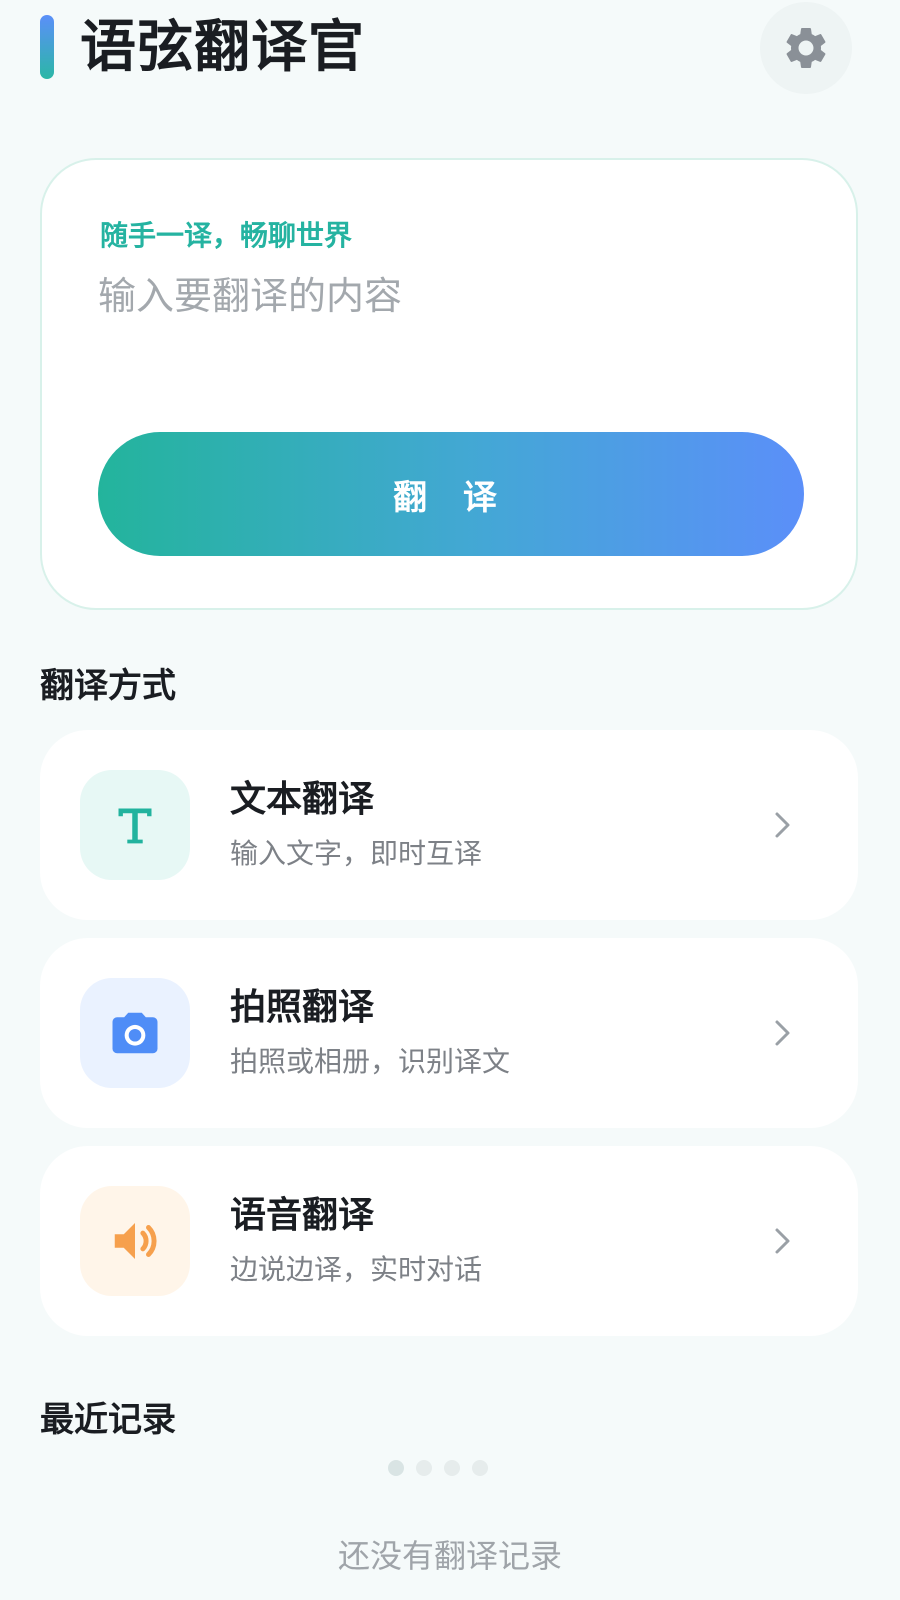  I want to click on translate-button: 翻 译, so click(451, 494).